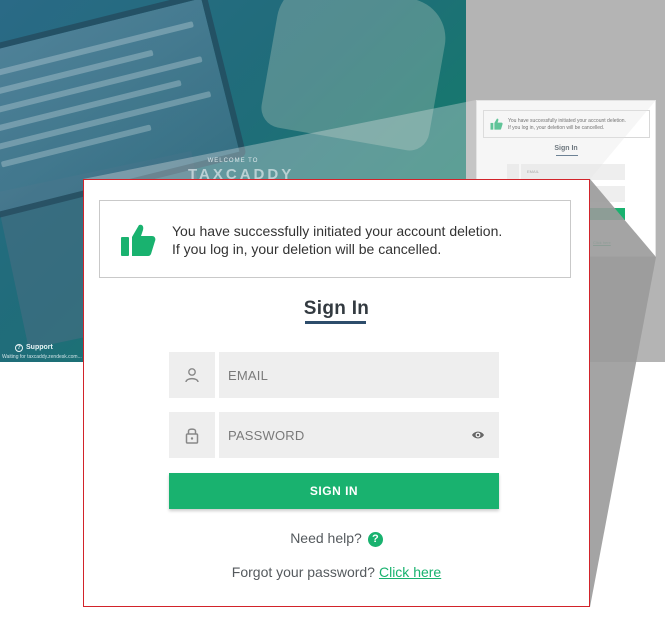 The image size is (665, 625). I want to click on thumbs-up-icon, so click(138, 240).